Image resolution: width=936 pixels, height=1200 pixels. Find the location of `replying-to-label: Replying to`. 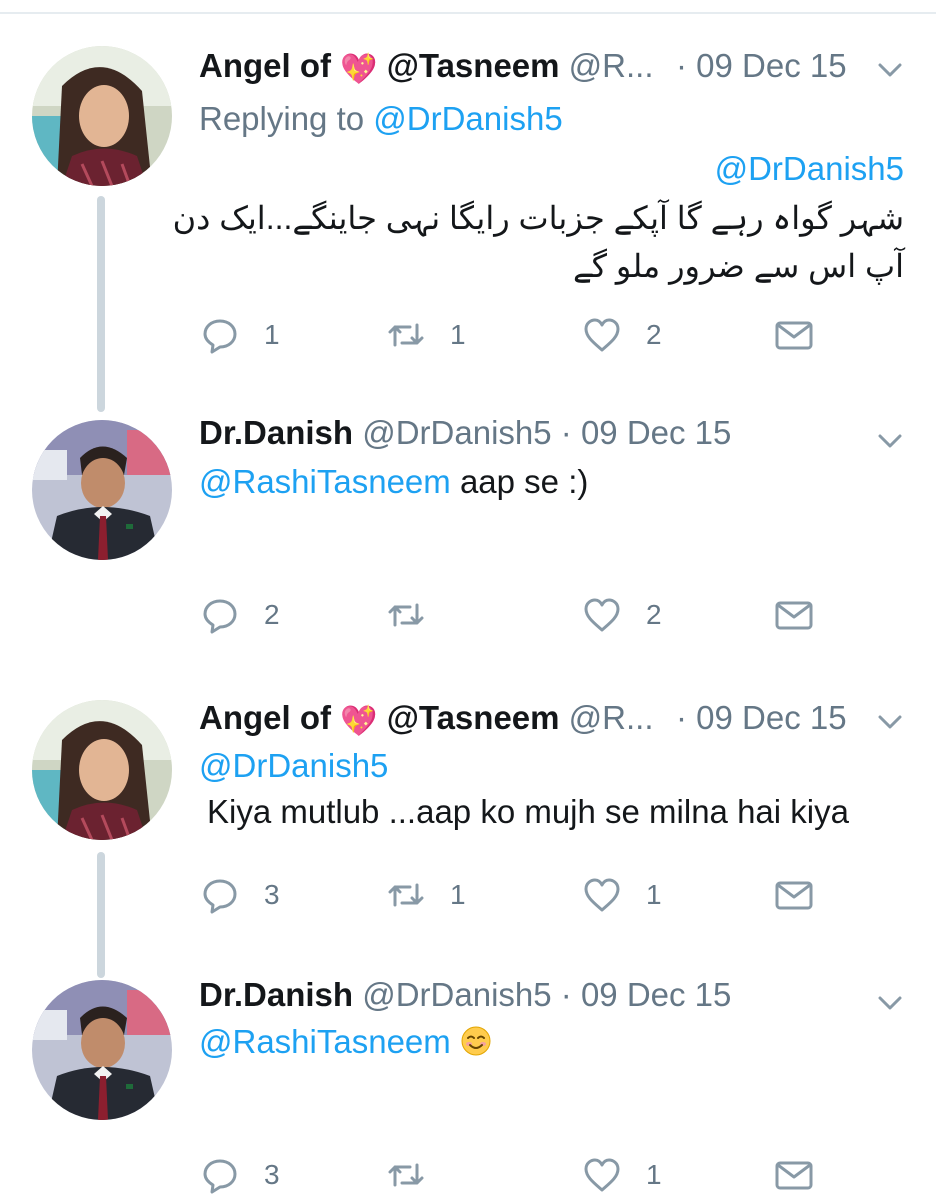

replying-to-label: Replying to is located at coordinates (282, 118).